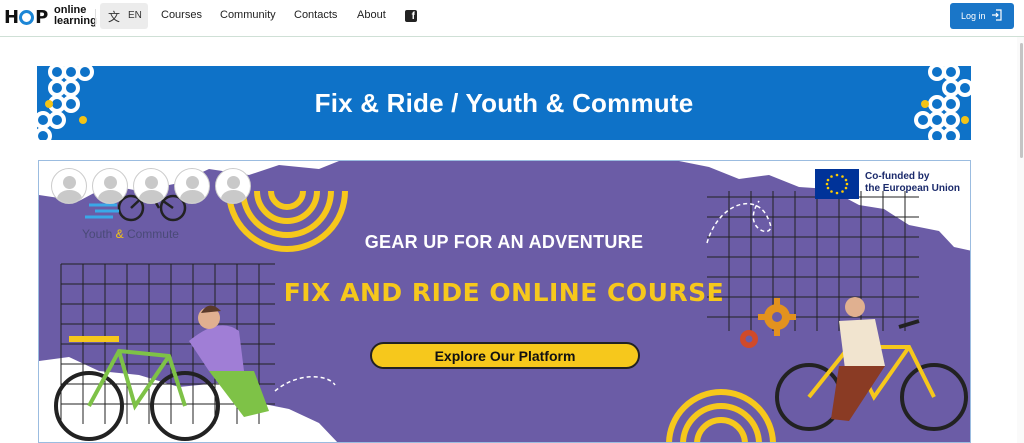  Describe the element at coordinates (1021, 100) in the screenshot. I see `scrollbar-thumb` at that location.